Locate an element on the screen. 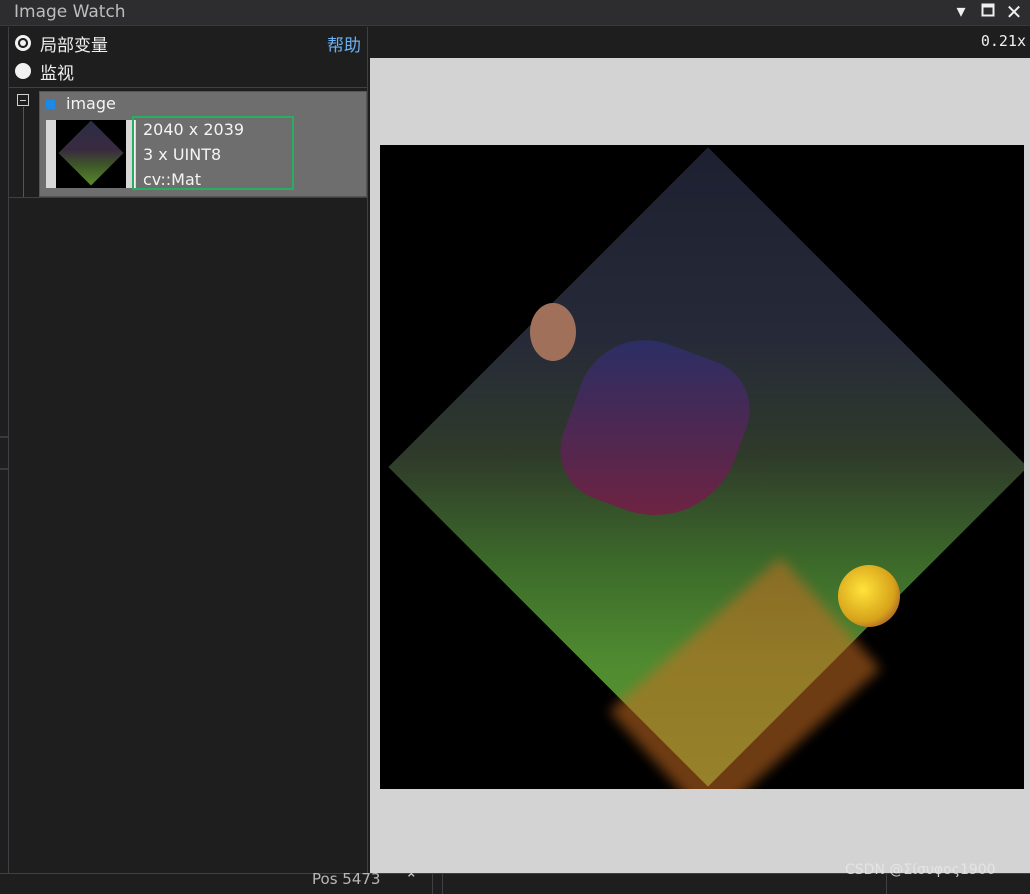  watermark: CSDN @Σίσυφος1900 is located at coordinates (920, 870).